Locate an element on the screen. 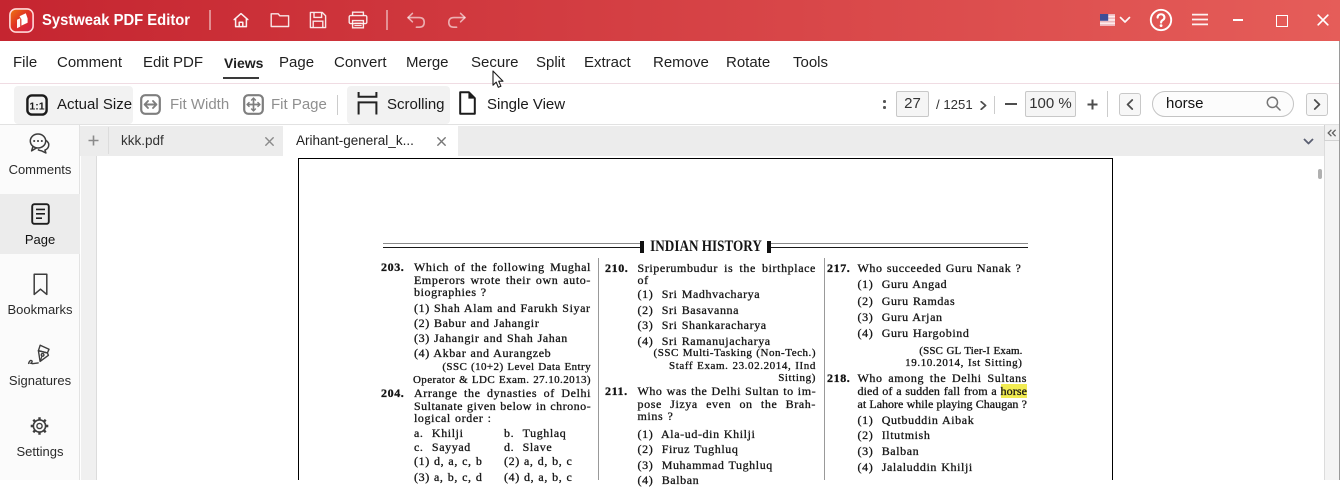  svg-text: 1:1 is located at coordinates (36, 106).